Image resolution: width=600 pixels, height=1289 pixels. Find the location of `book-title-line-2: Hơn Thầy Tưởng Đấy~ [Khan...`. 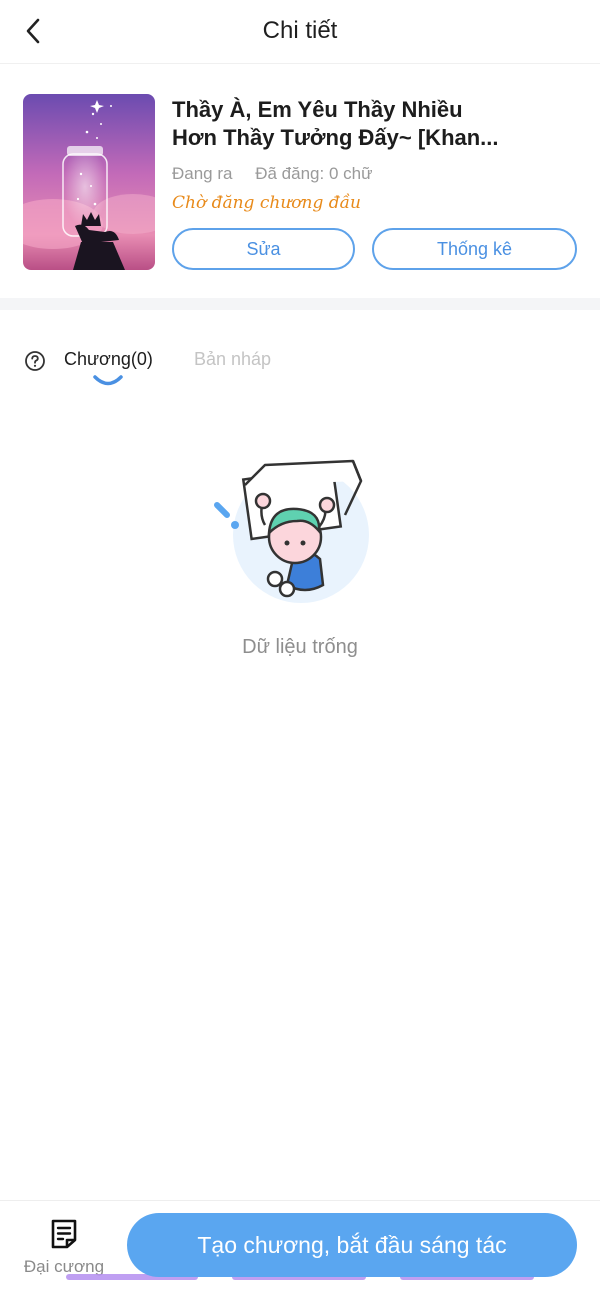

book-title-line-2: Hơn Thầy Tưởng Đấy~ [Khan... is located at coordinates (335, 137).